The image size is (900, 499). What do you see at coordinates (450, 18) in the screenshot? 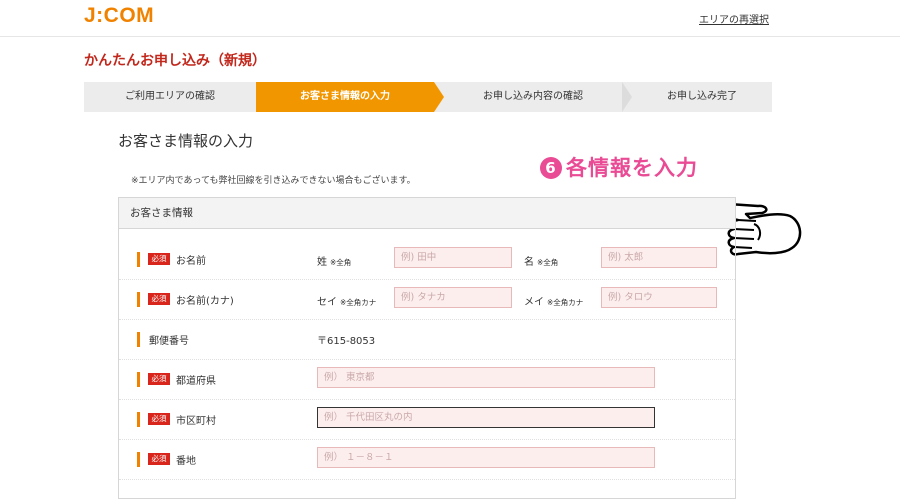
I see `top-bar: J:COM エリアの再選択` at bounding box center [450, 18].